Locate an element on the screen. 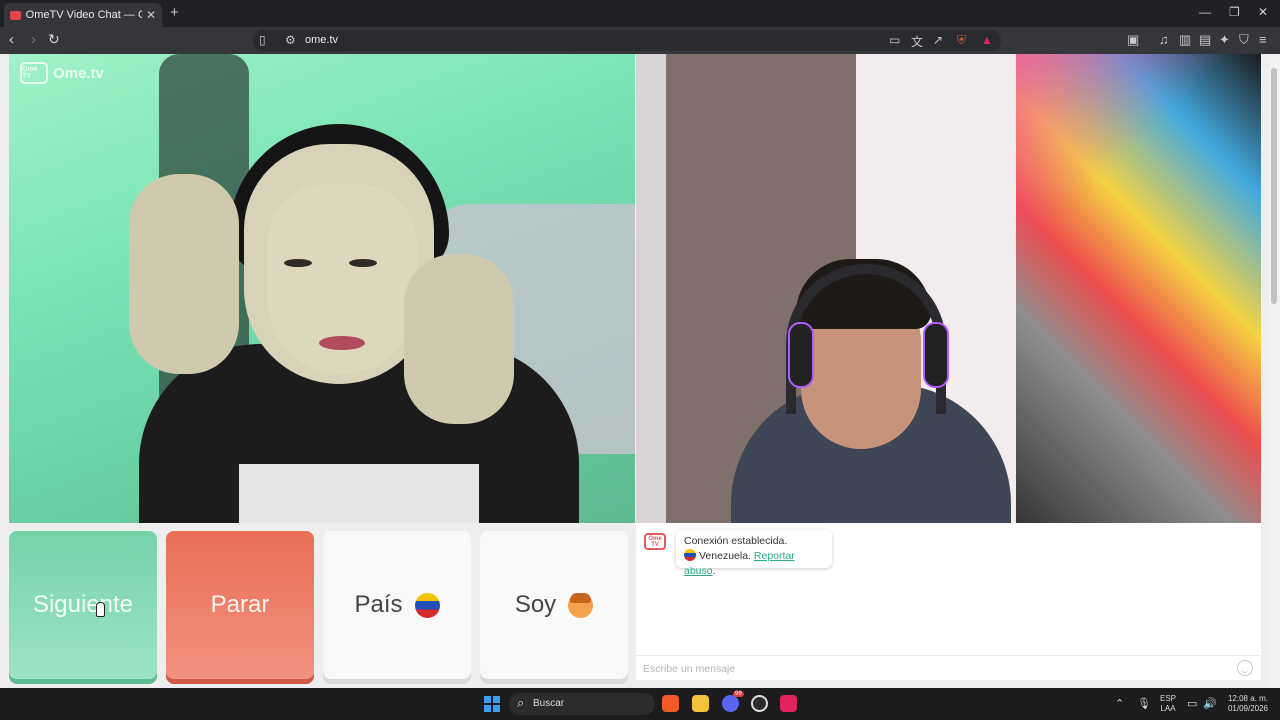 This screenshot has height=720, width=1280. scroll-thumb is located at coordinates (1274, 186).